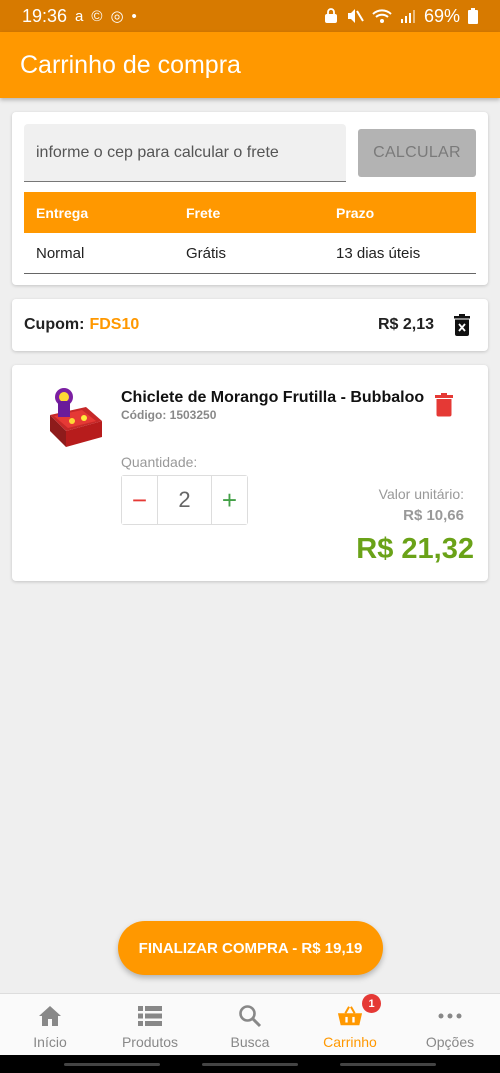  I want to click on cep-input, so click(185, 153).